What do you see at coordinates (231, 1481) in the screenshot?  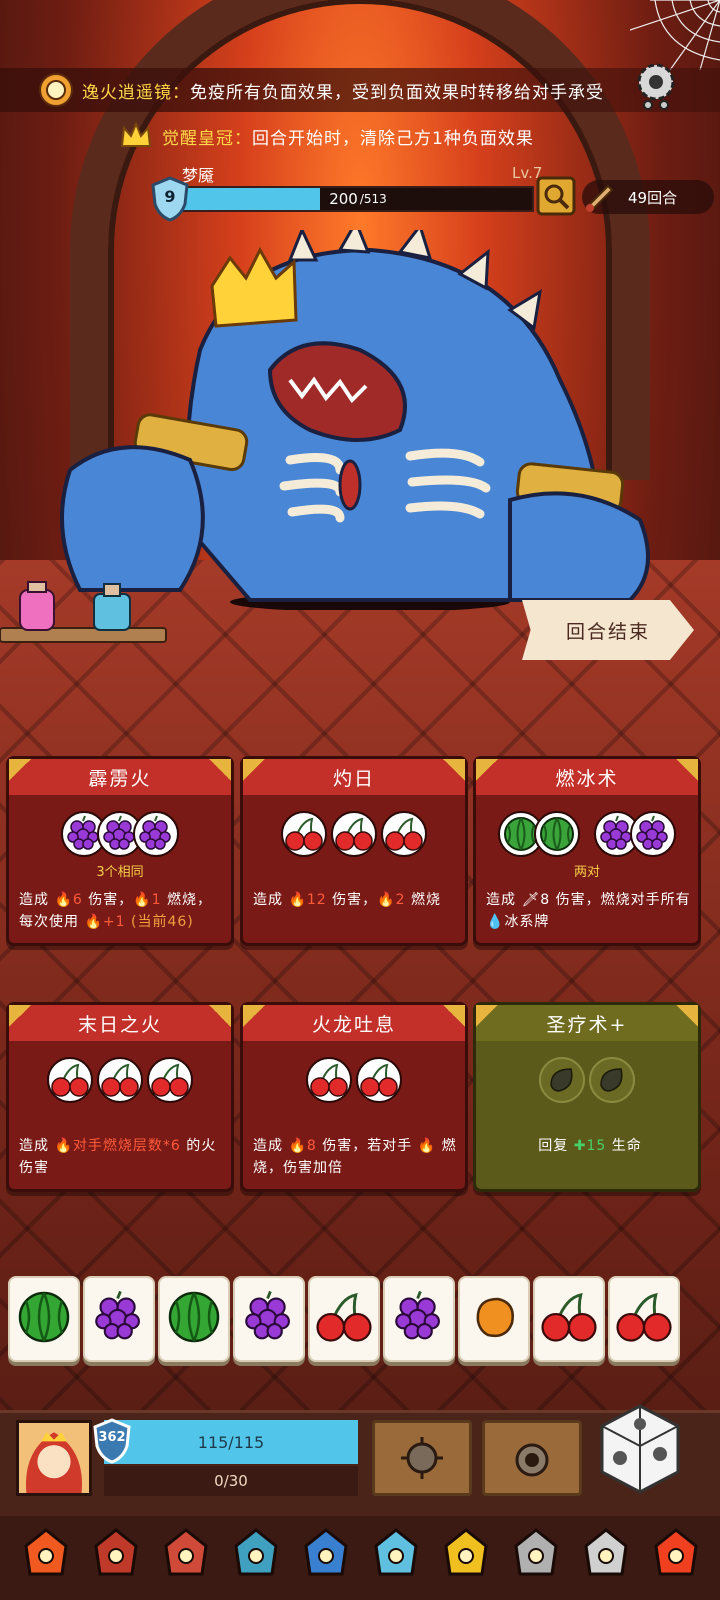 I see `player-xp-bar: 0/30` at bounding box center [231, 1481].